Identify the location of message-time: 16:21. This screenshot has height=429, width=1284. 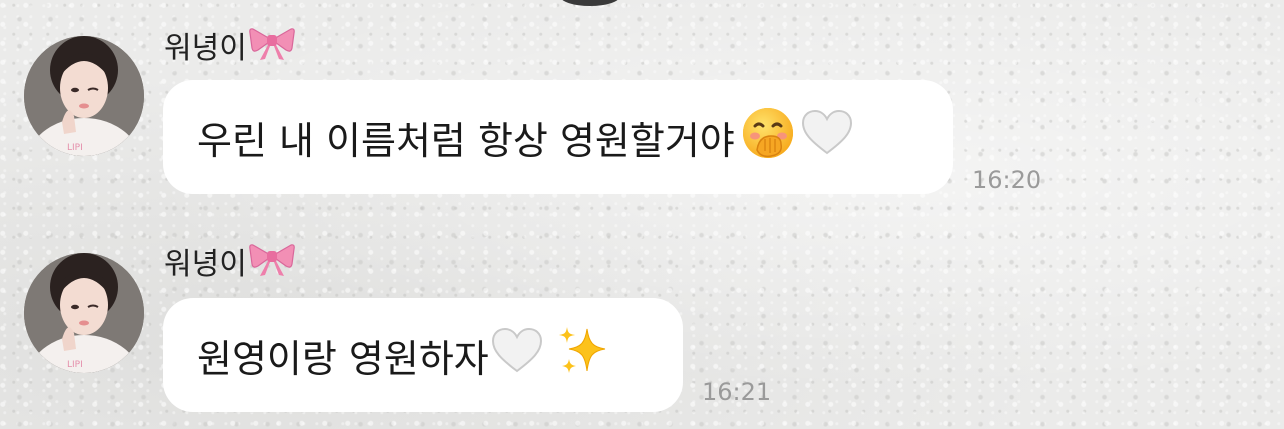
(737, 392).